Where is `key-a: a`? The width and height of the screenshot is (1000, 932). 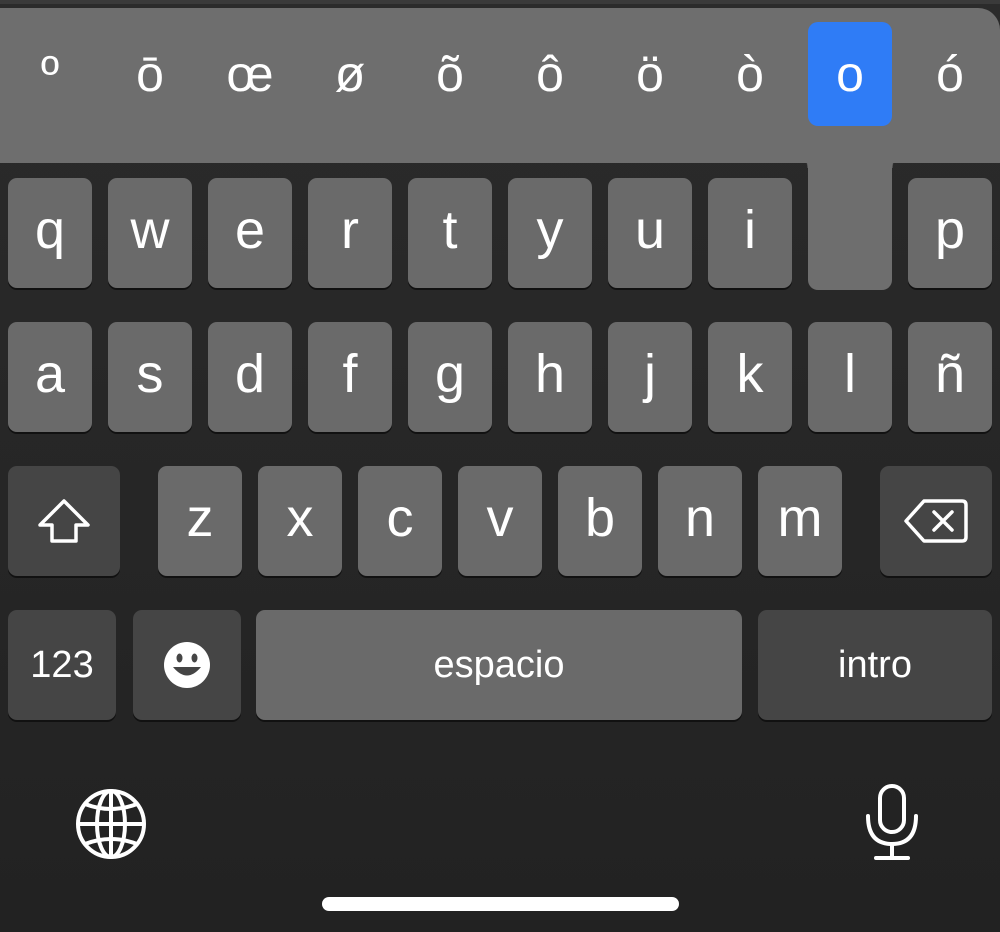 key-a: a is located at coordinates (50, 377).